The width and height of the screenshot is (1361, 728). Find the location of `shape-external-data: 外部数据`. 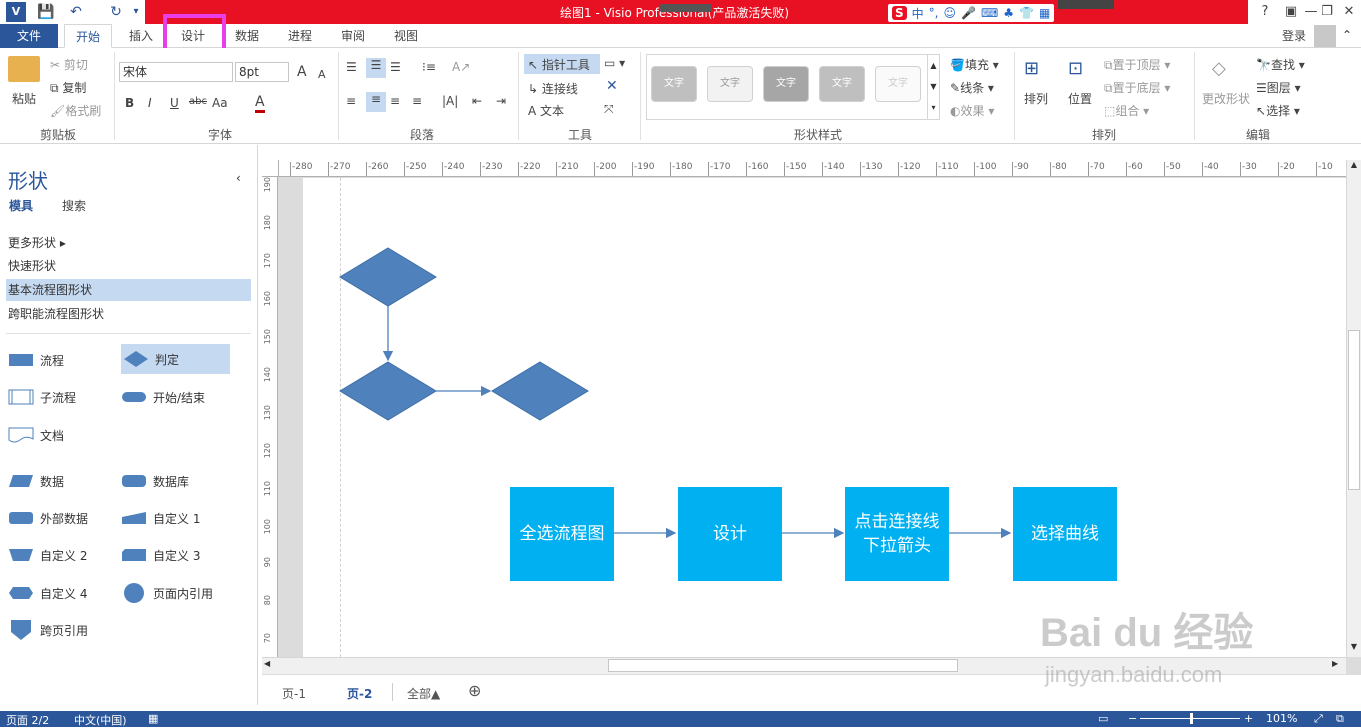

shape-external-data: 外部数据 is located at coordinates (62, 518).